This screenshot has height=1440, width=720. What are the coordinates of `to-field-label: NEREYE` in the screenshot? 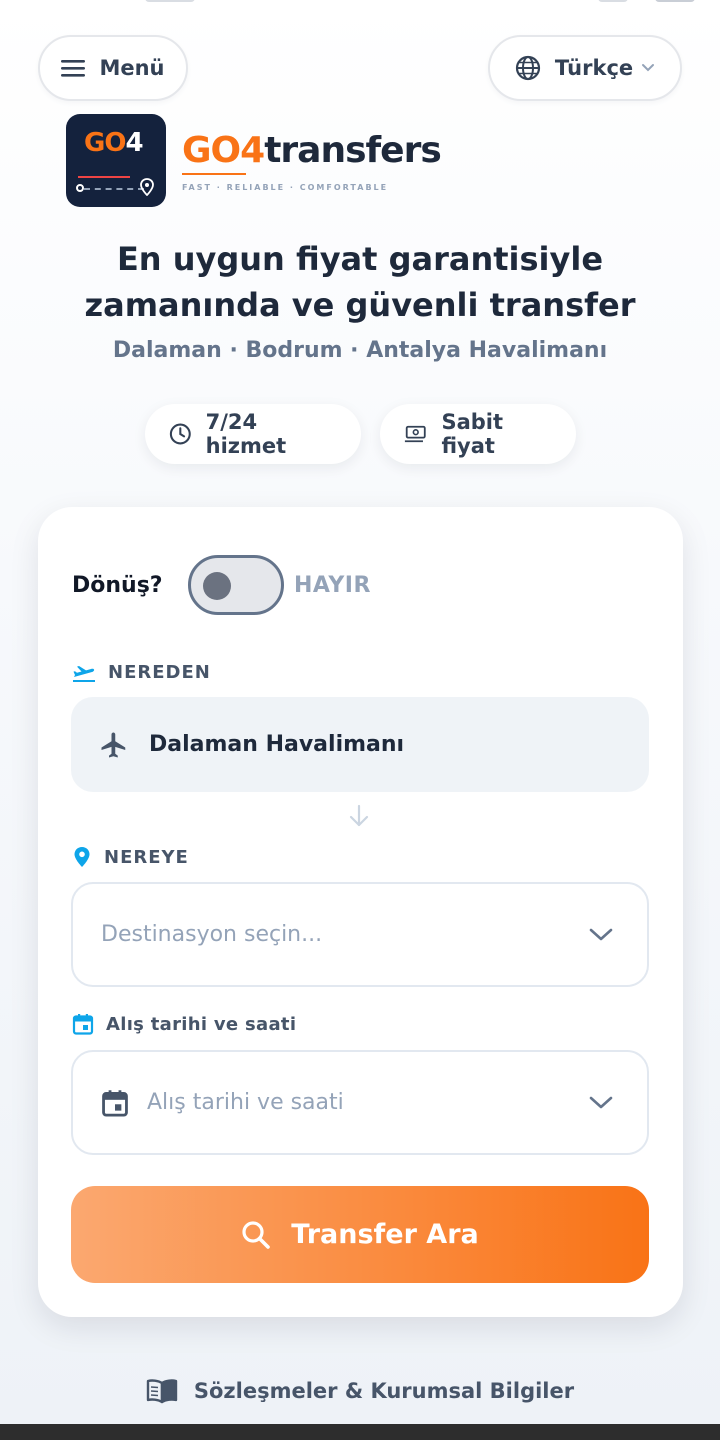 It's located at (130, 857).